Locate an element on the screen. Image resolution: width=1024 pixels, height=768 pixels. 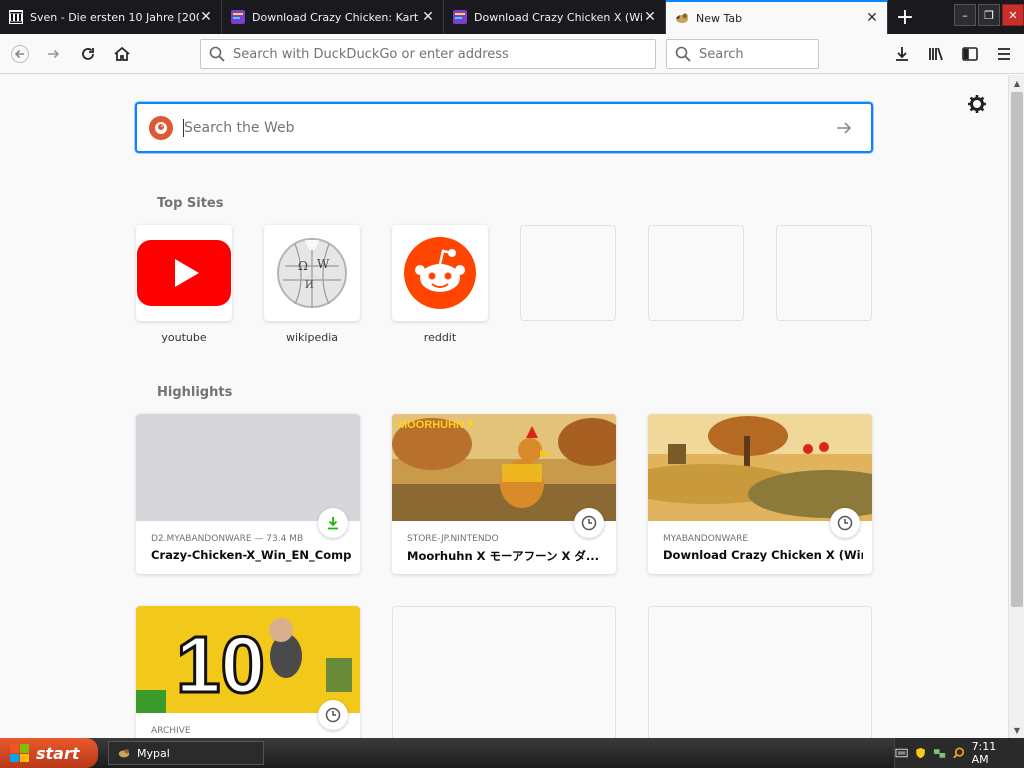
library-button is located at coordinates (936, 54).